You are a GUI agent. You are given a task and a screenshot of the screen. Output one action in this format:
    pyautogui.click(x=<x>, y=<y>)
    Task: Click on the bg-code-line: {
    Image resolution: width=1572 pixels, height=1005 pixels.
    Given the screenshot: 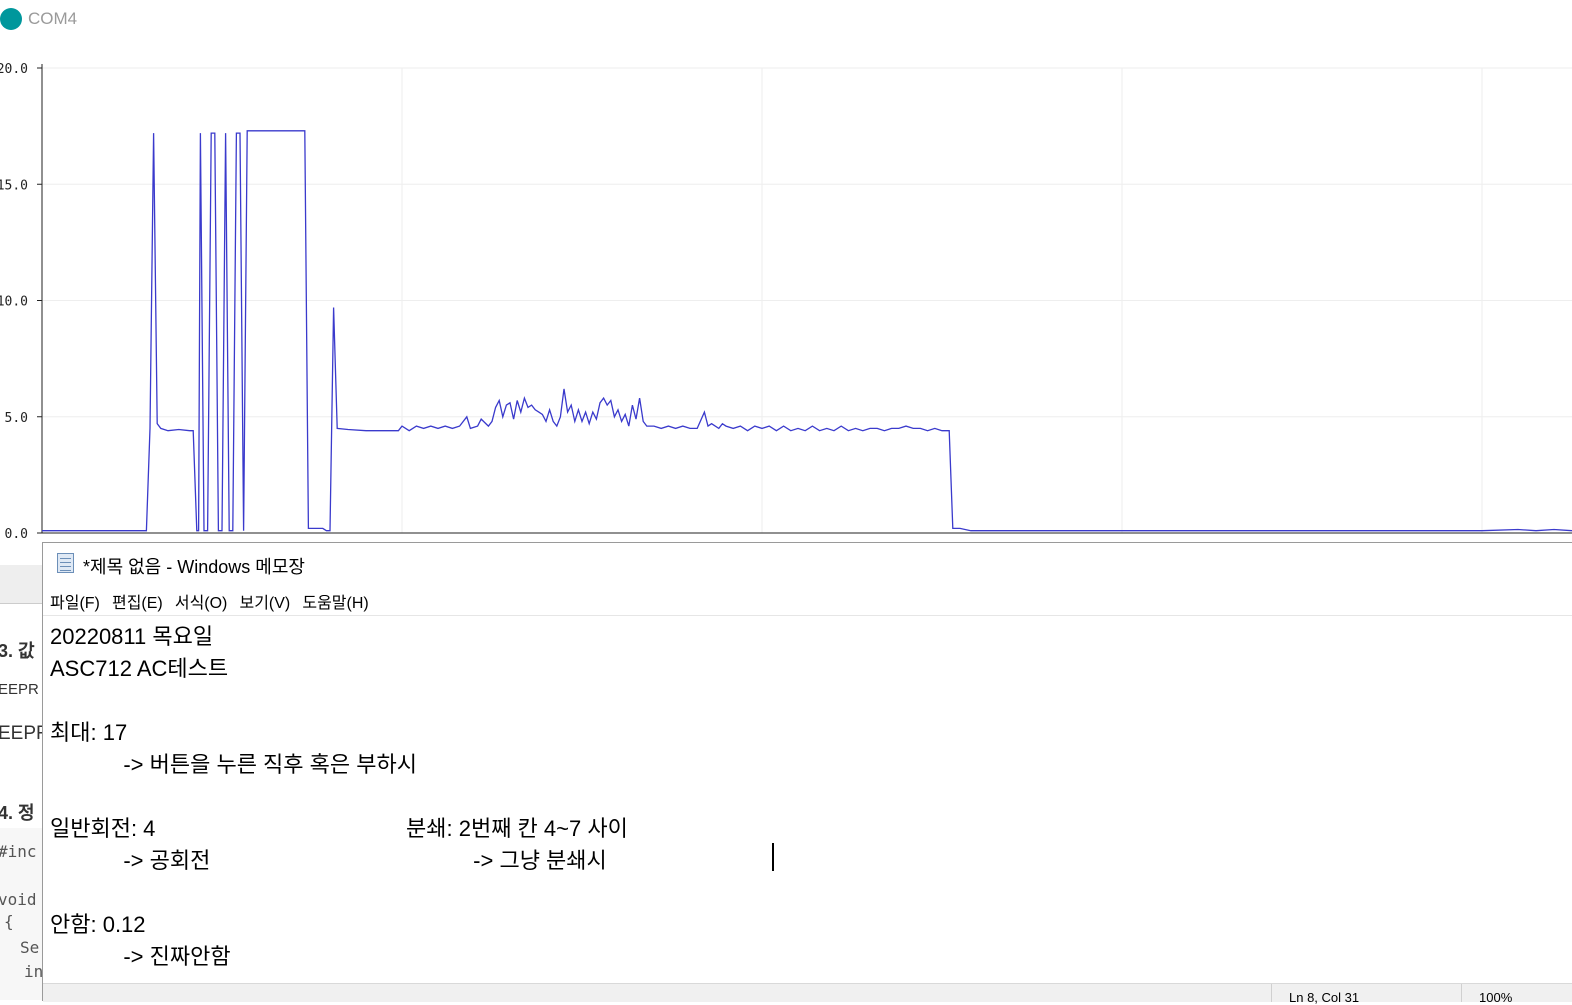 What is the action you would take?
    pyautogui.click(x=9, y=921)
    